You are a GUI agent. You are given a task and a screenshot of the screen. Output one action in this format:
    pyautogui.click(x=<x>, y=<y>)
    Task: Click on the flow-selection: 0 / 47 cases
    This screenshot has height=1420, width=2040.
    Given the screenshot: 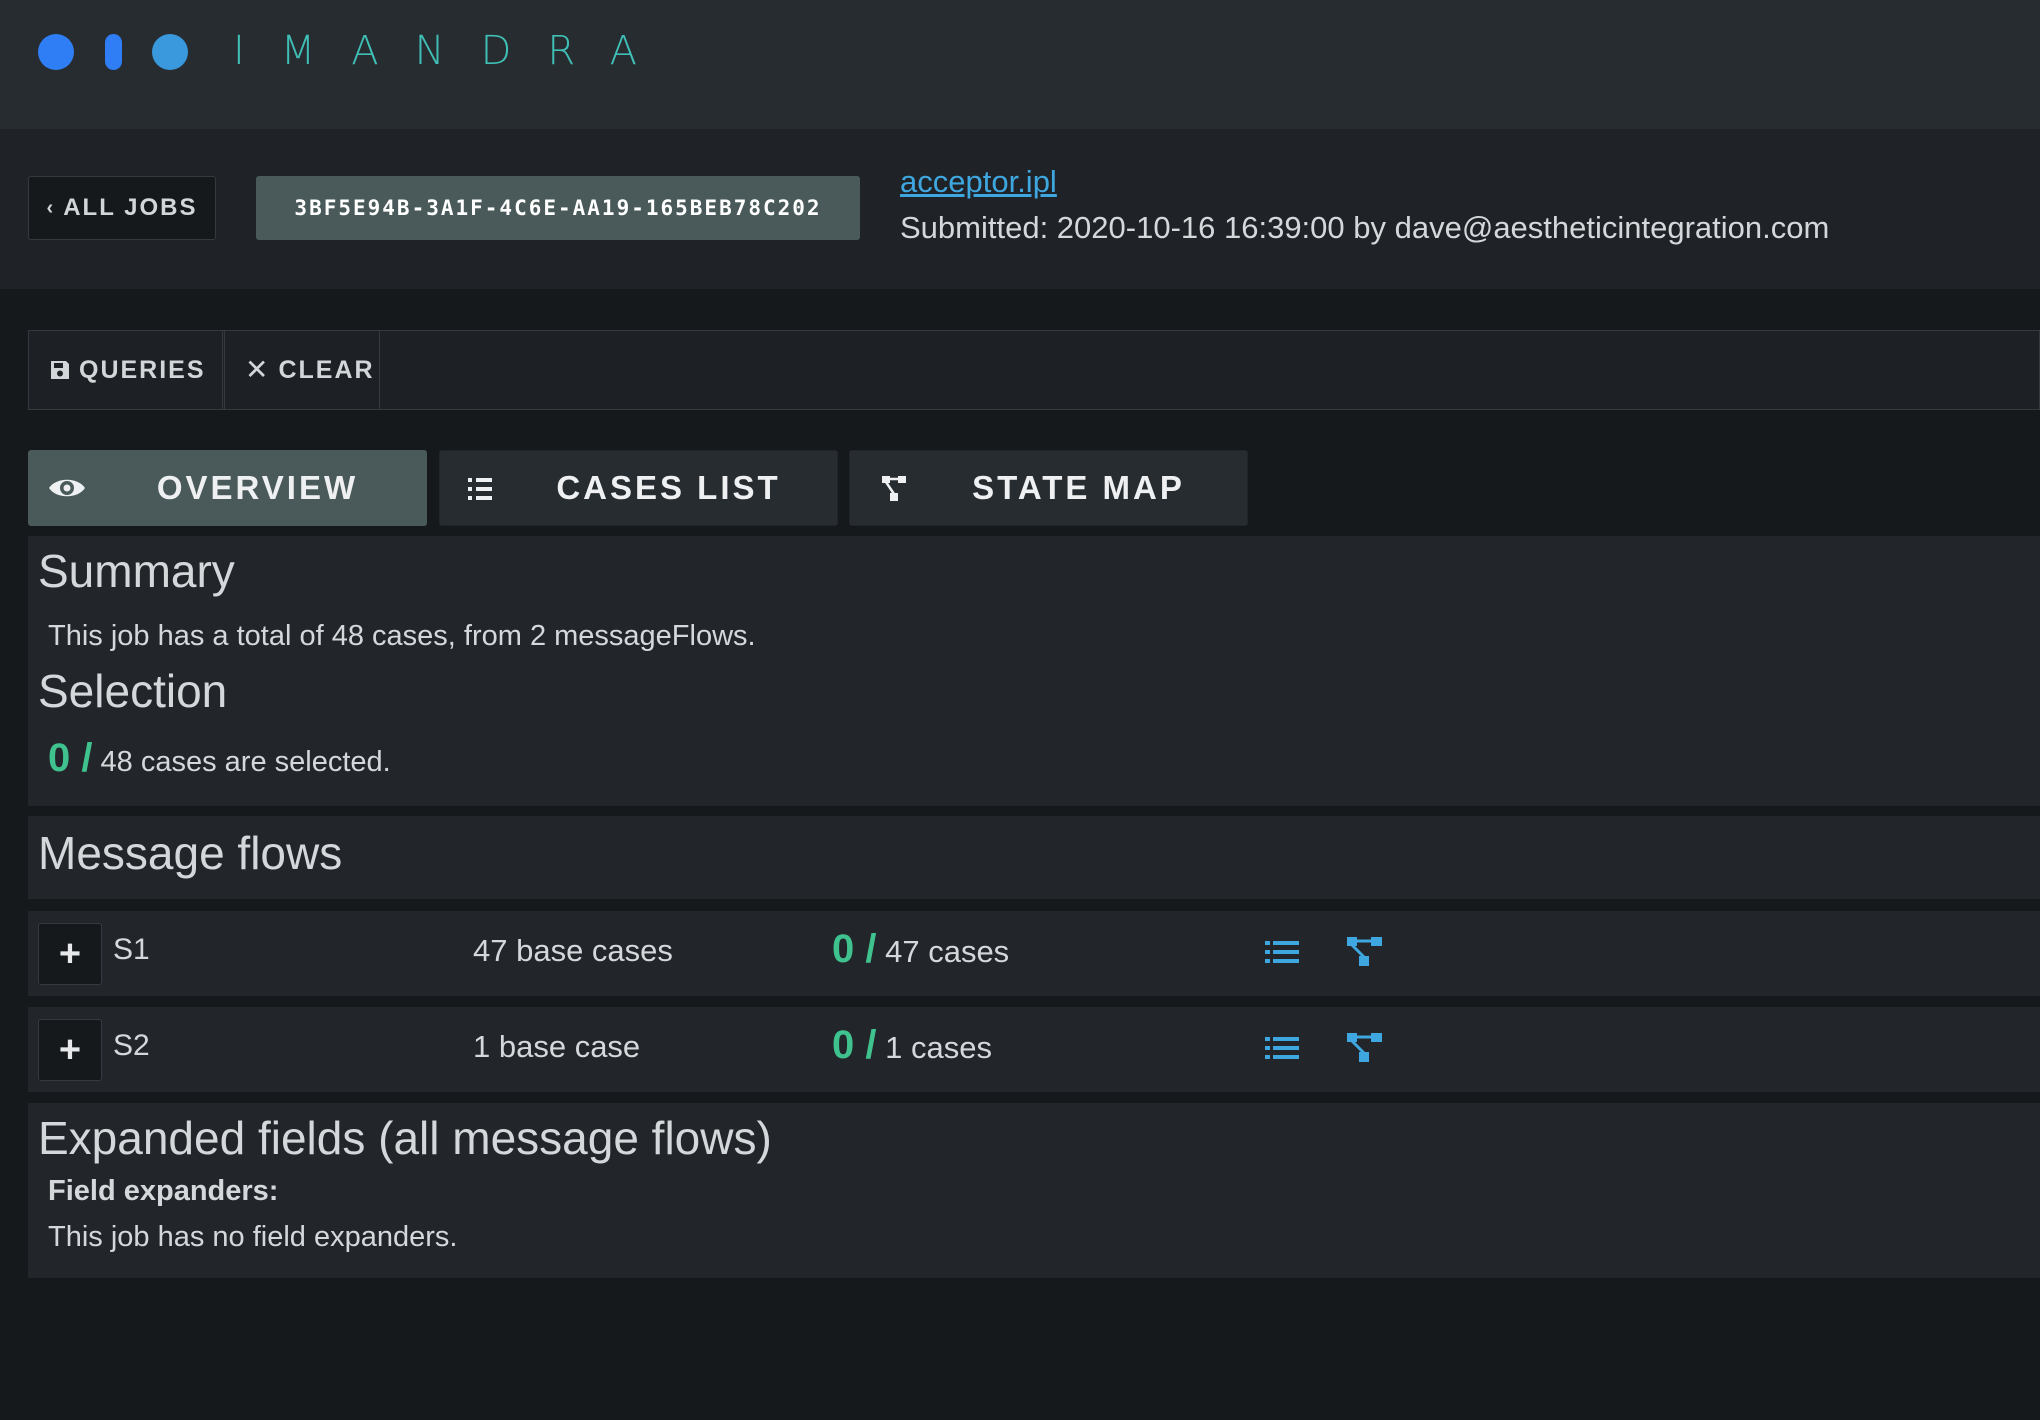 What is the action you would take?
    pyautogui.click(x=920, y=949)
    